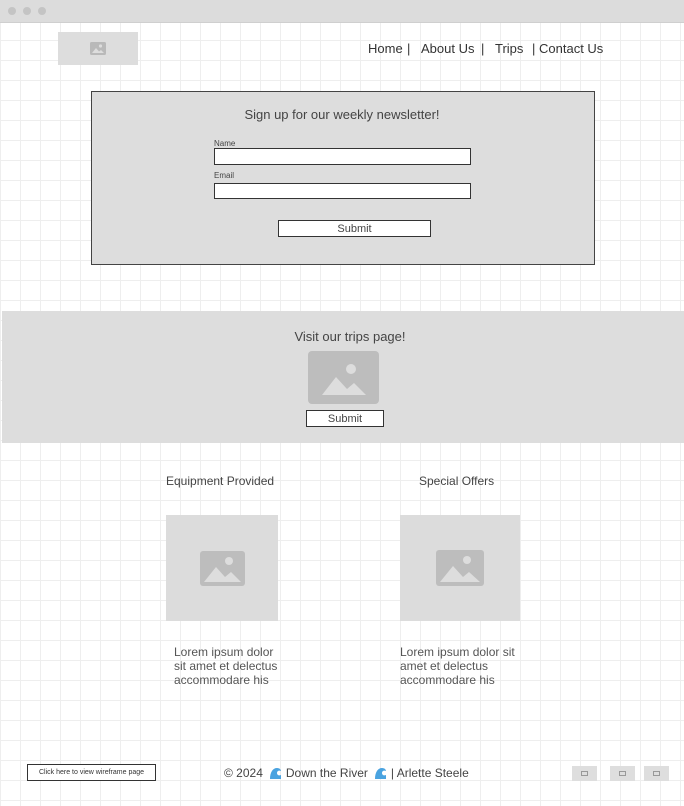 Image resolution: width=684 pixels, height=806 pixels. What do you see at coordinates (243, 773) in the screenshot?
I see `copyright-text: © 2024` at bounding box center [243, 773].